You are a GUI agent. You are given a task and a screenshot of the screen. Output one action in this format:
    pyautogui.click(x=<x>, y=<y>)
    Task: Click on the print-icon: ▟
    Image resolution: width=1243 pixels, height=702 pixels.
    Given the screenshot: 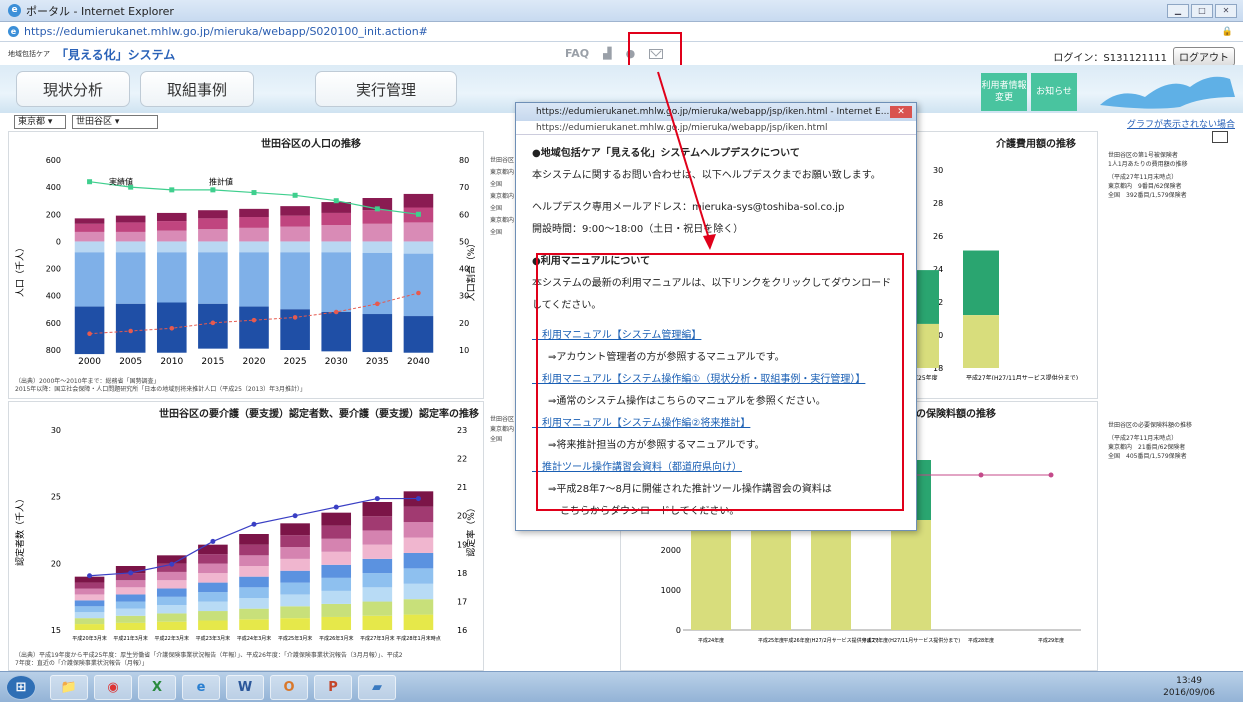 What is the action you would take?
    pyautogui.click(x=607, y=53)
    